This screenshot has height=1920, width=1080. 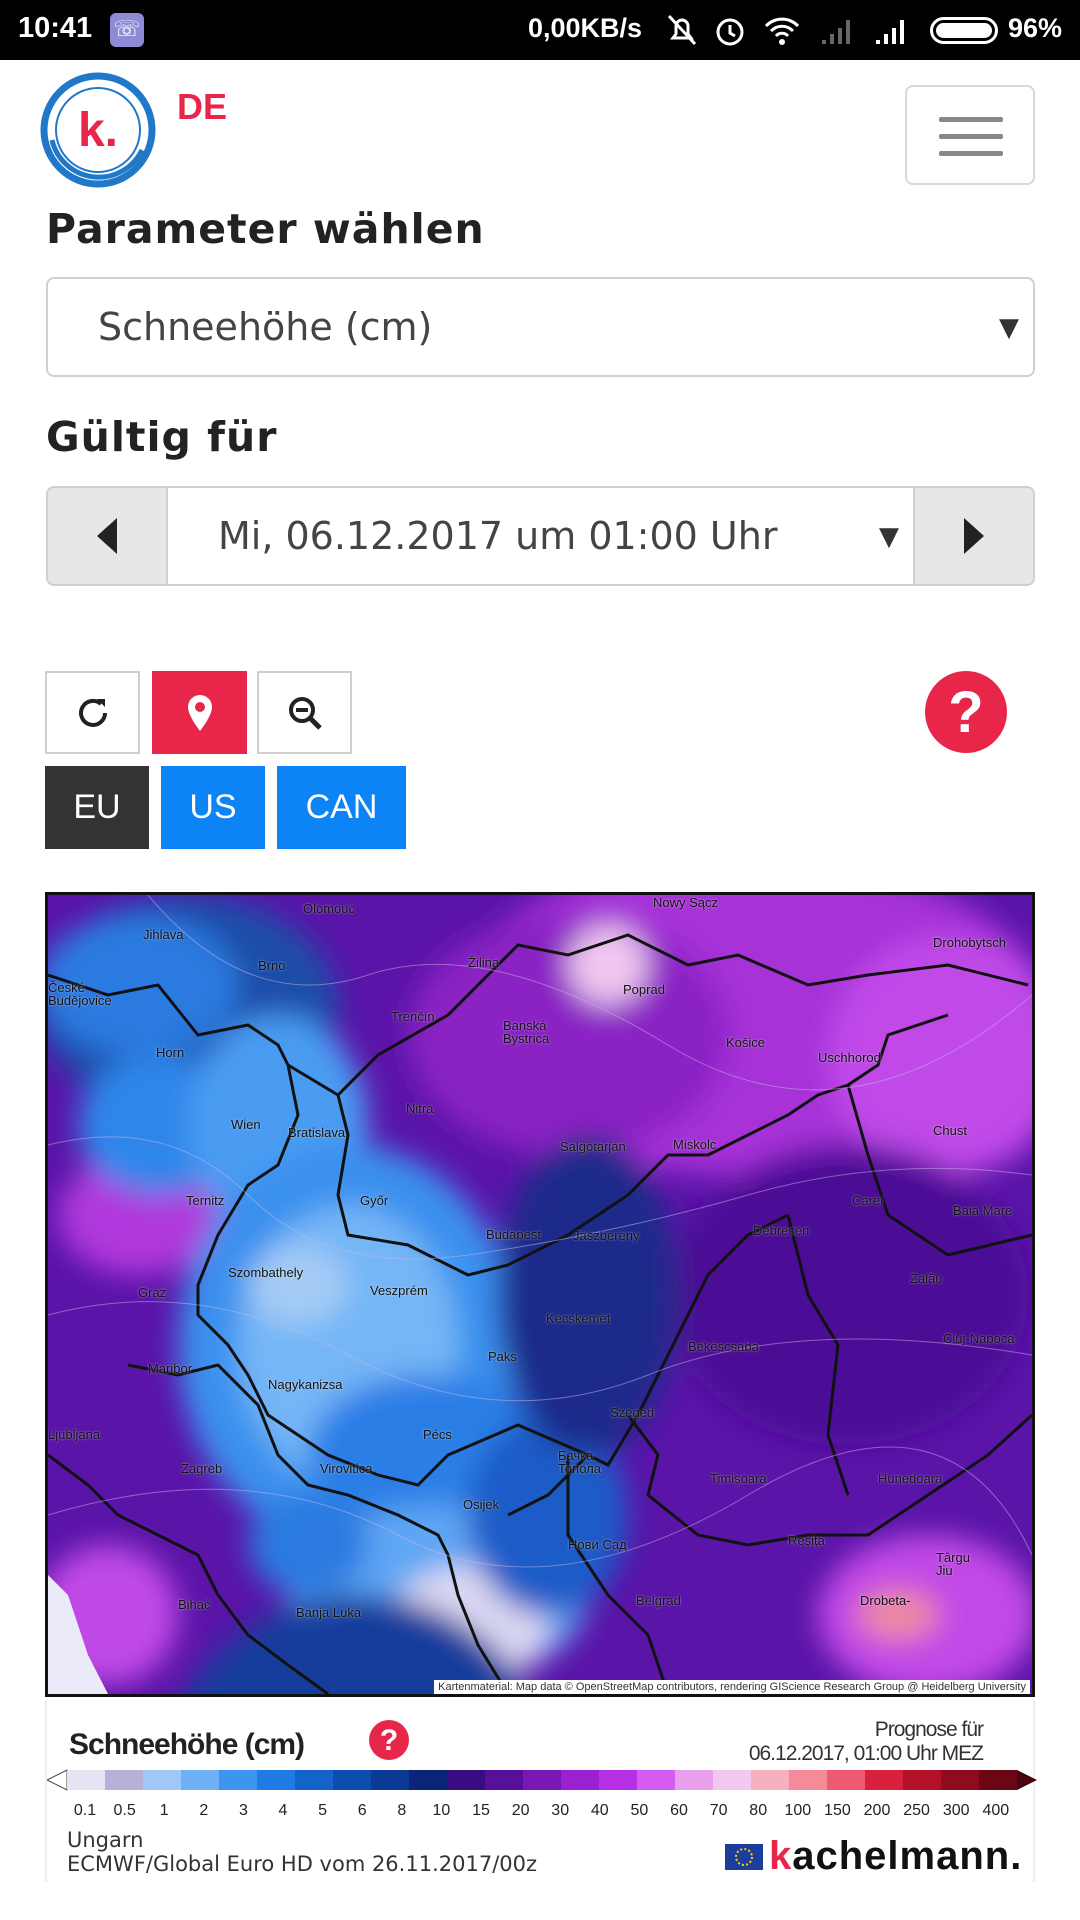 I want to click on scale-tick-label: 2, so click(x=204, y=1810).